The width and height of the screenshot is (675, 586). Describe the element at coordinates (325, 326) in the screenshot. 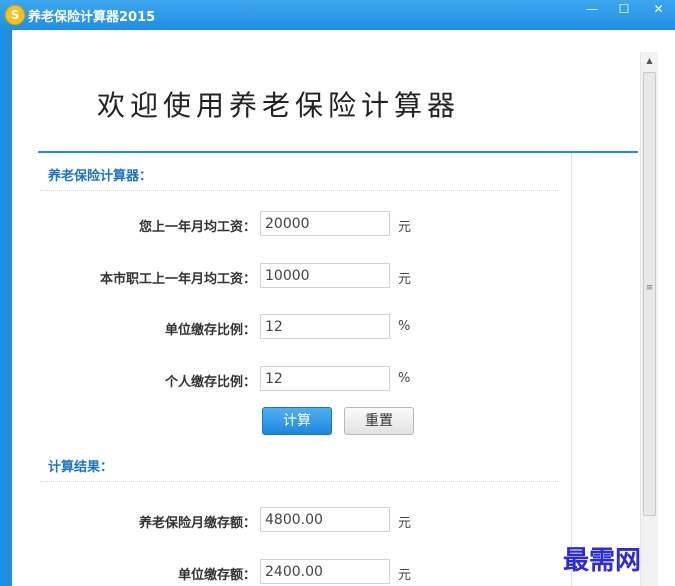

I see `employer-rate-input: 12` at that location.